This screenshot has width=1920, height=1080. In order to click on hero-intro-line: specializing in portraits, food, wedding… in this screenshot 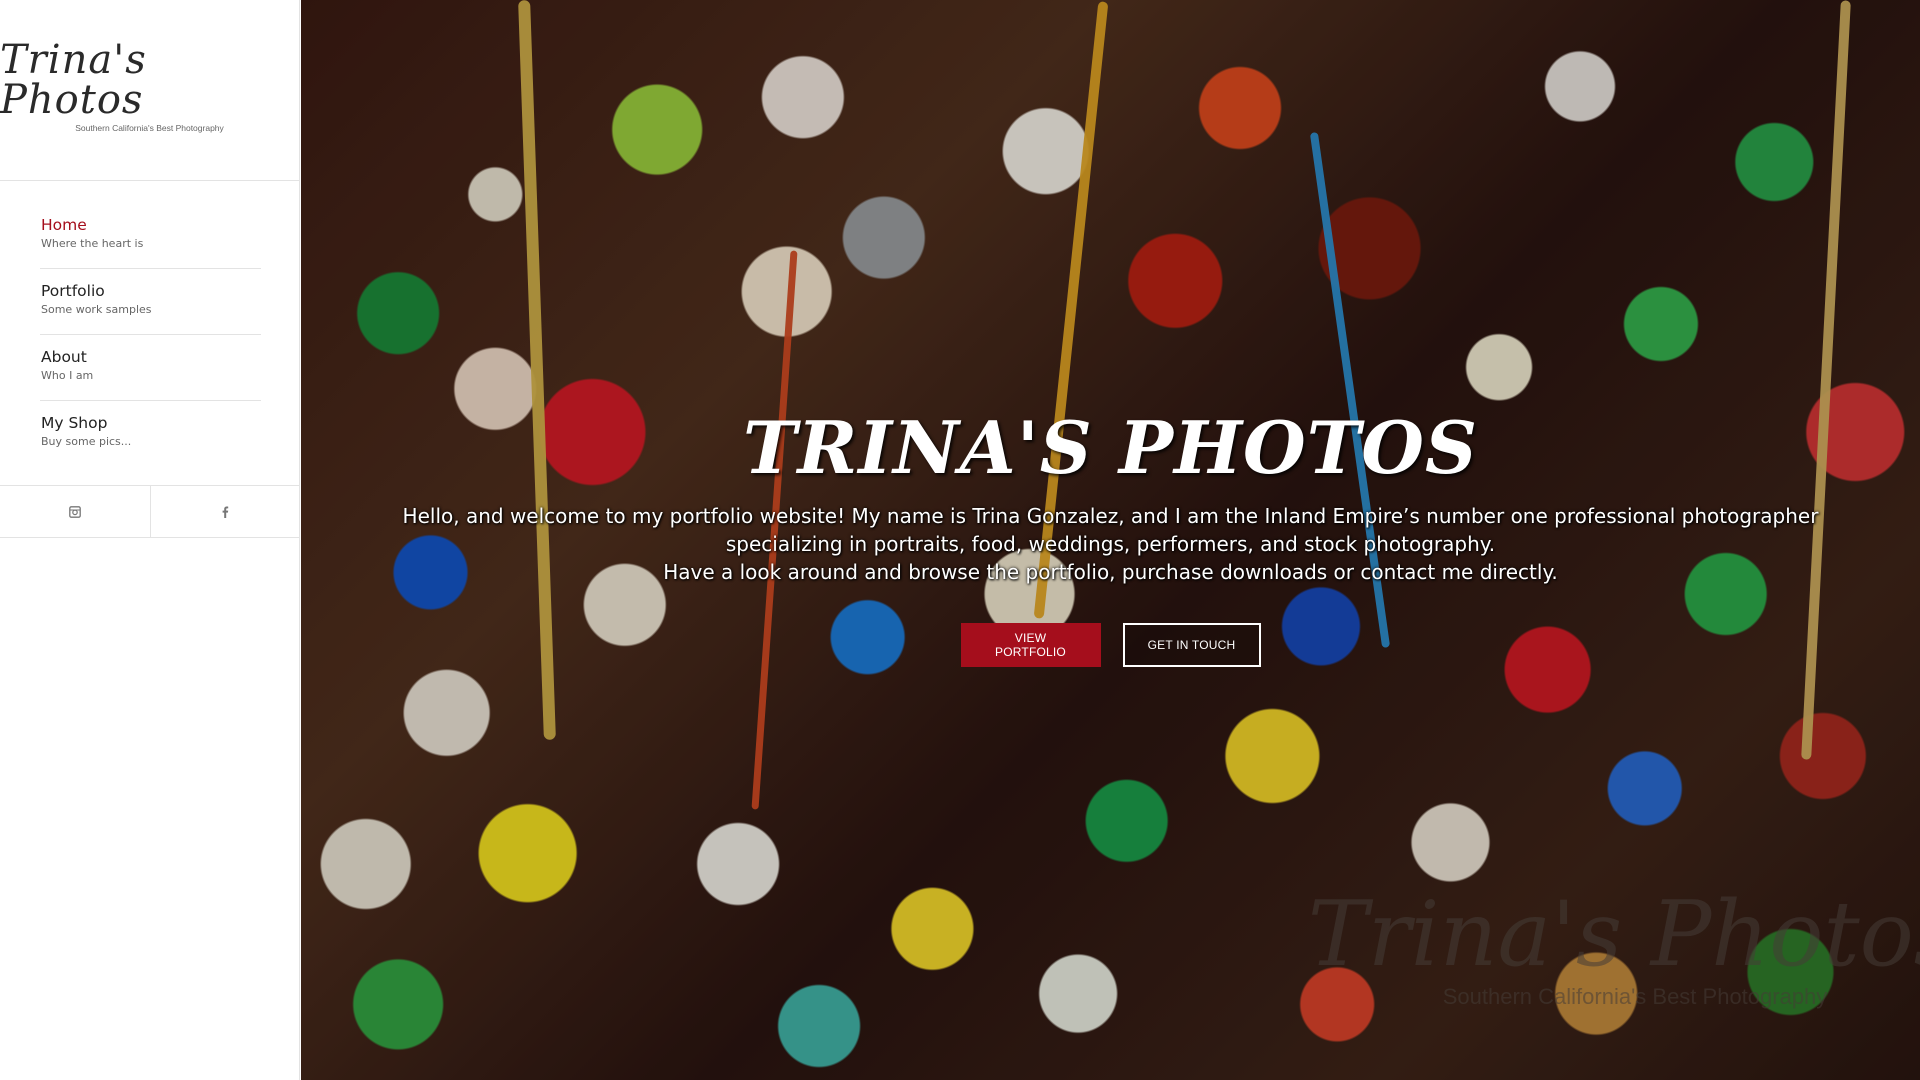, I will do `click(1110, 544)`.